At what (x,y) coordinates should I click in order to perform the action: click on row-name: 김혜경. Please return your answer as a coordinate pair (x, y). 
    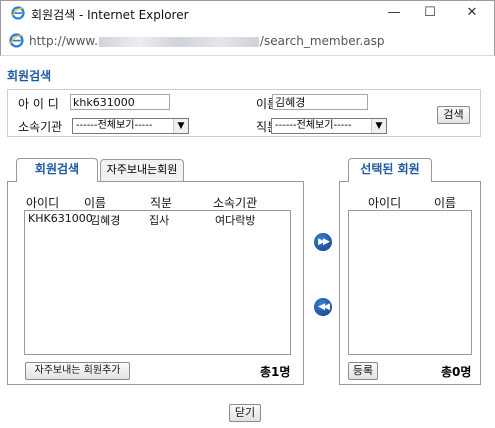
    Looking at the image, I should click on (105, 220).